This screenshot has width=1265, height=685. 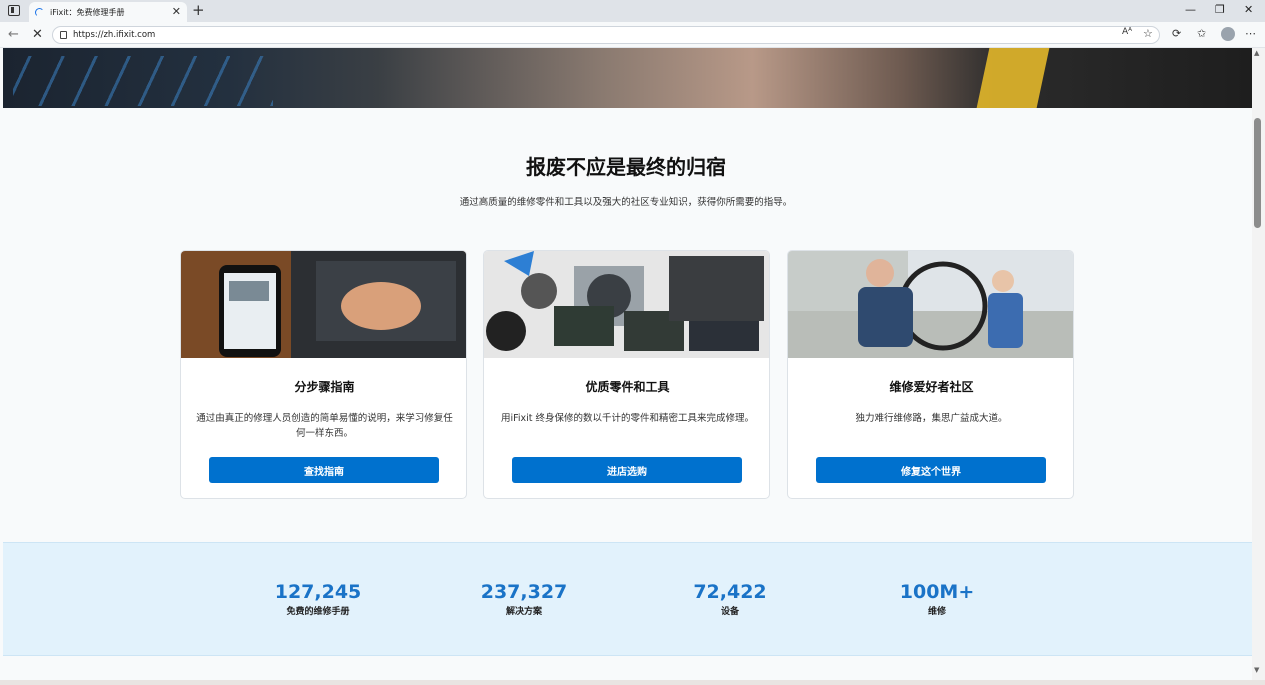 What do you see at coordinates (523, 612) in the screenshot?
I see `stat-label: 解决方案` at bounding box center [523, 612].